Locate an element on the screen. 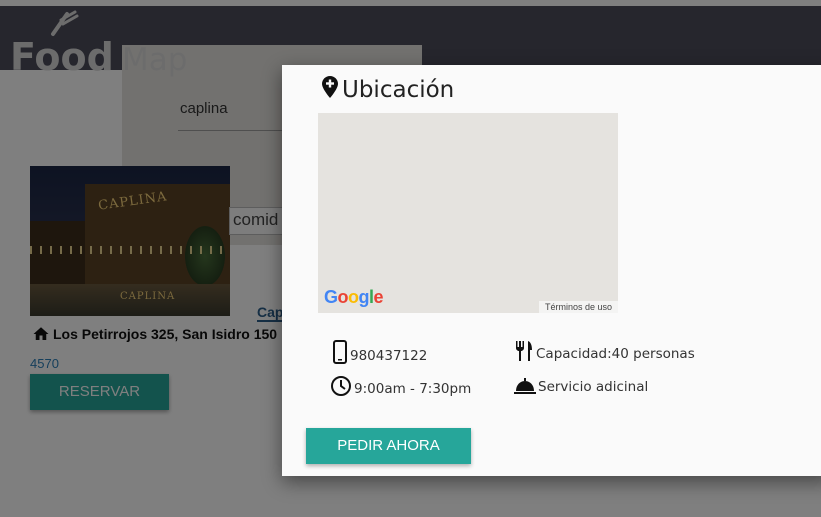 The image size is (821, 517). service-text: Servicio adicinal is located at coordinates (593, 387).